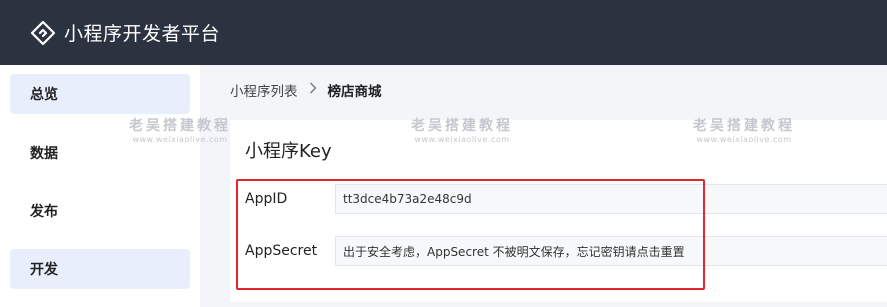 The height and width of the screenshot is (307, 887). What do you see at coordinates (264, 90) in the screenshot?
I see `breadcrumb-parent-link: 小程序列表` at bounding box center [264, 90].